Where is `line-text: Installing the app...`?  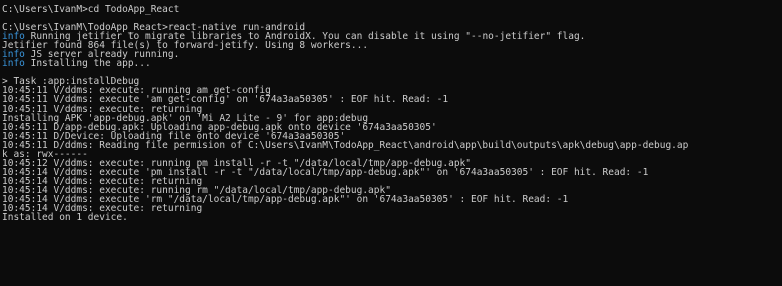 line-text: Installing the app... is located at coordinates (87, 64).